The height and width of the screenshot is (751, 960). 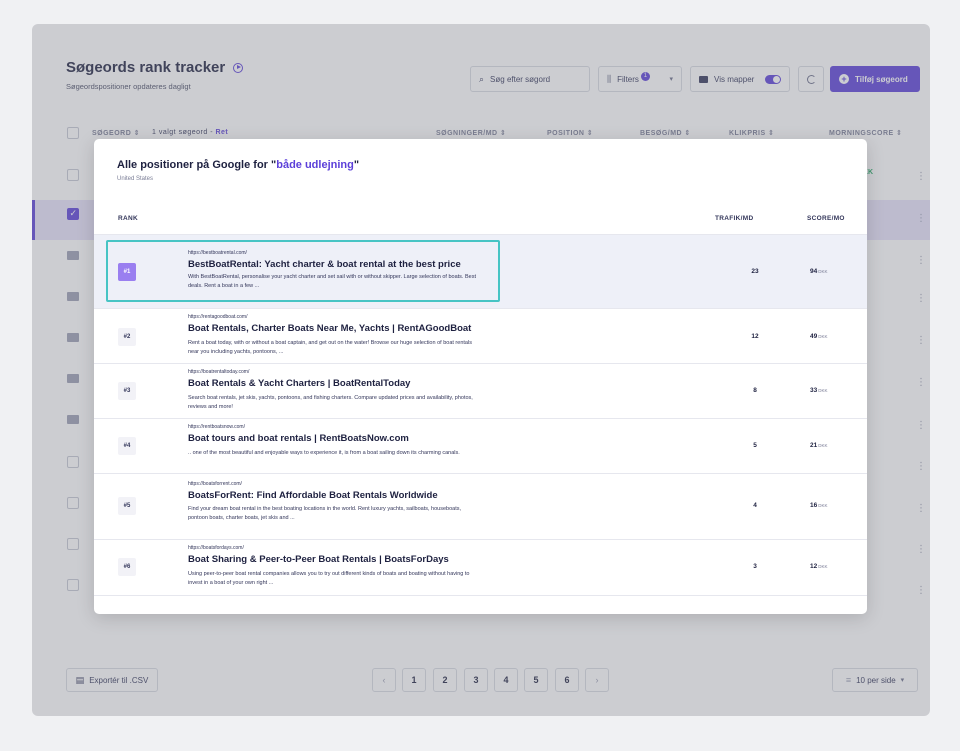 What do you see at coordinates (814, 566) in the screenshot?
I see `result-score-value: 12` at bounding box center [814, 566].